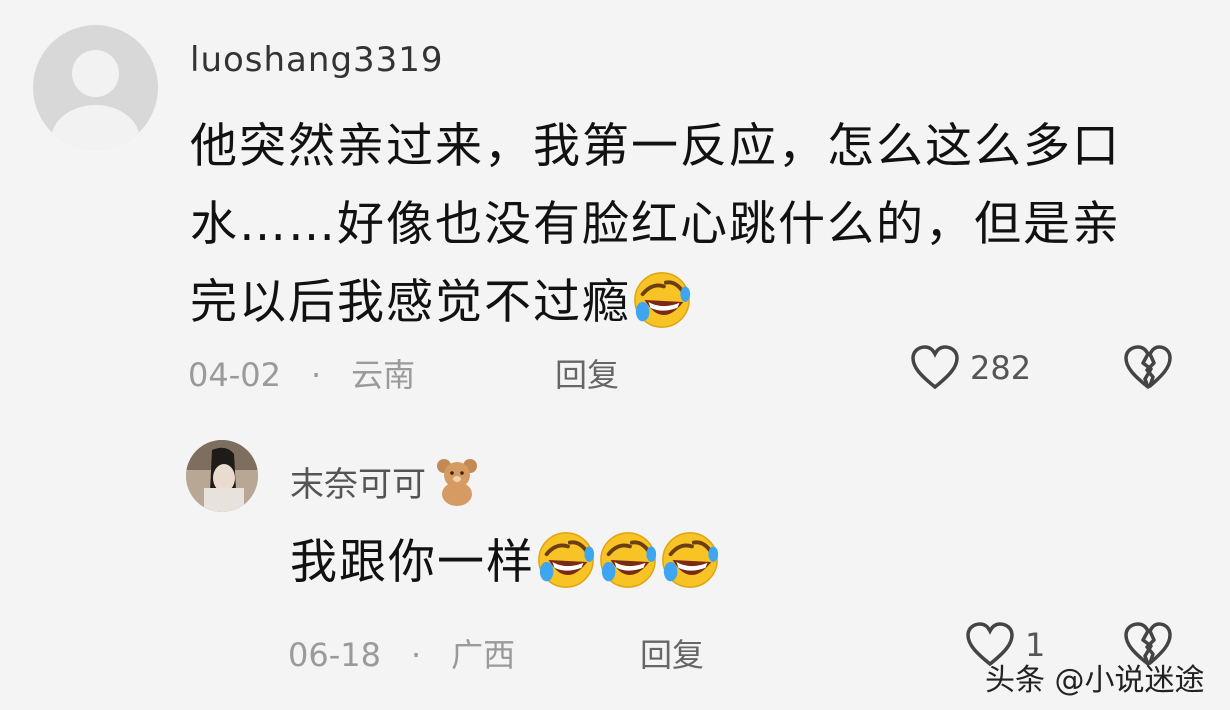  Describe the element at coordinates (1148, 368) in the screenshot. I see `broken-heart-icon` at that location.